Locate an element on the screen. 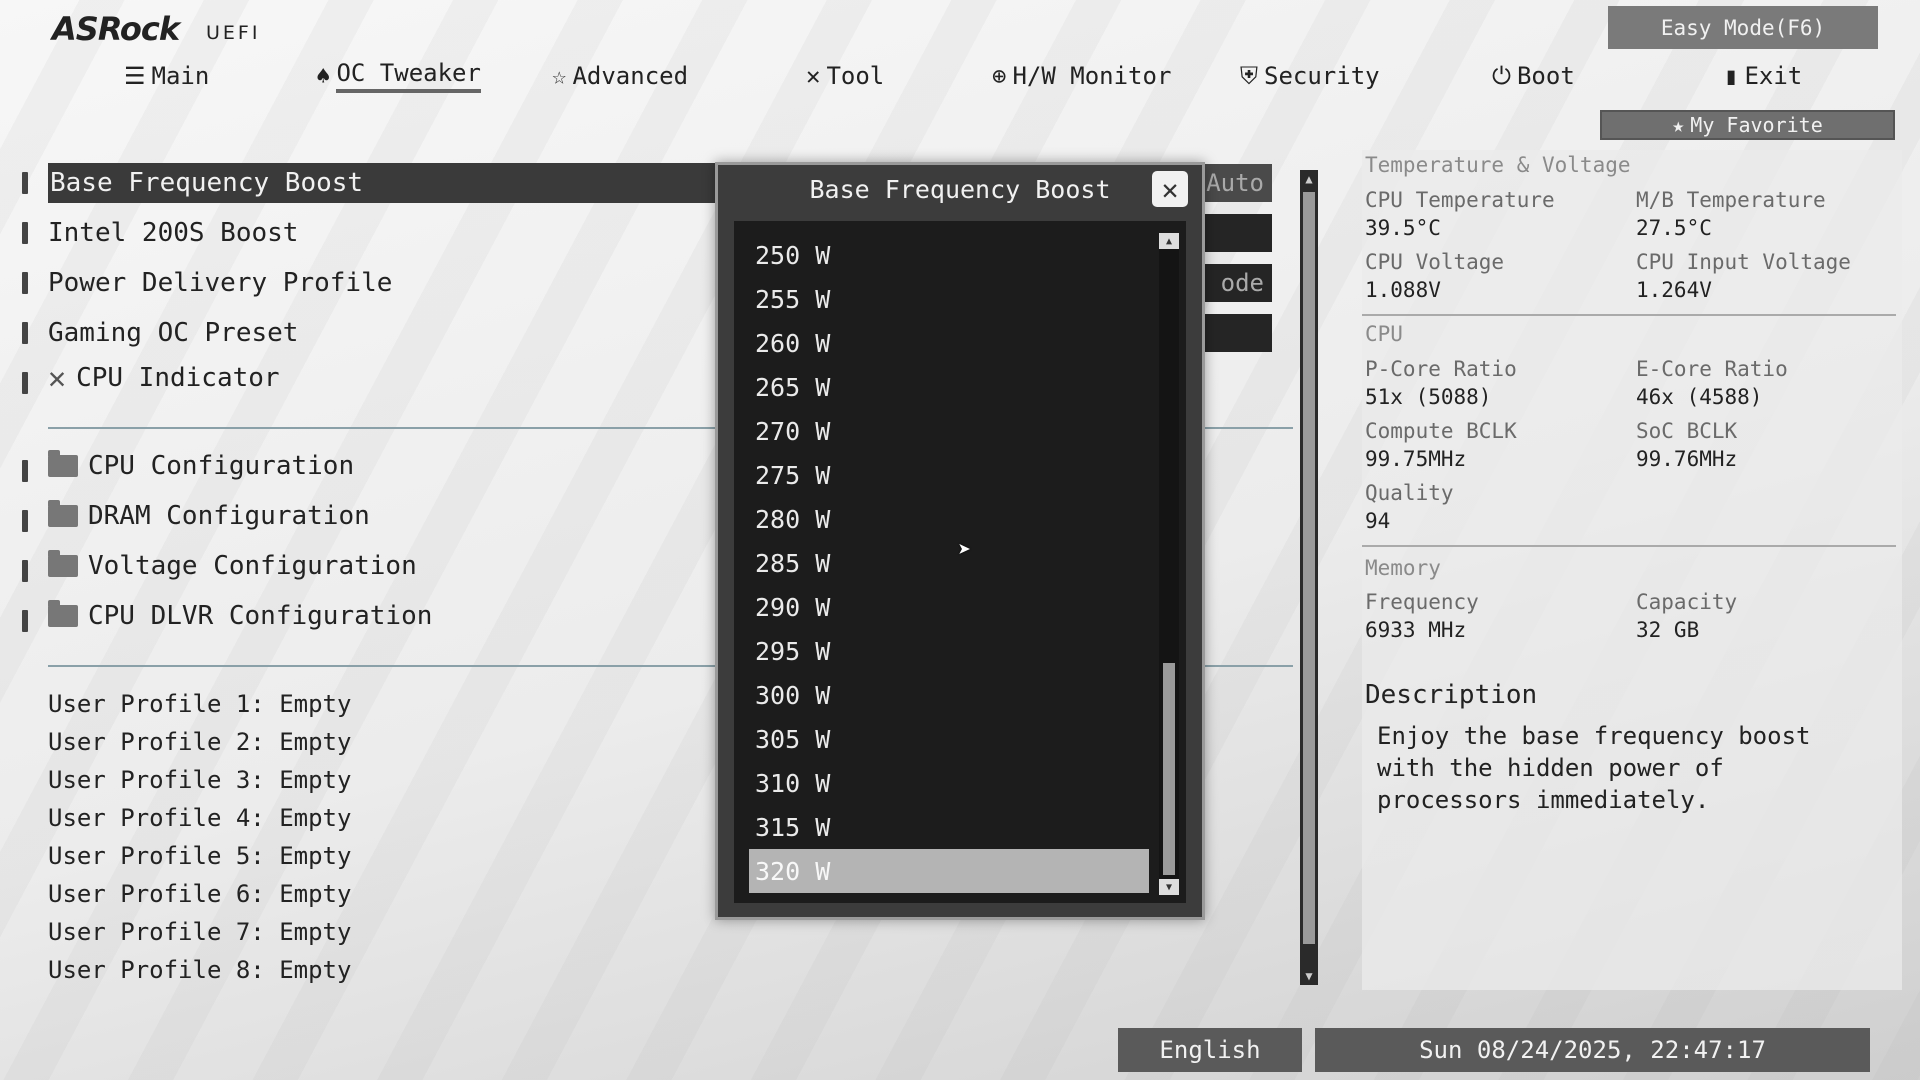  option-item: 305 W is located at coordinates (949, 739).